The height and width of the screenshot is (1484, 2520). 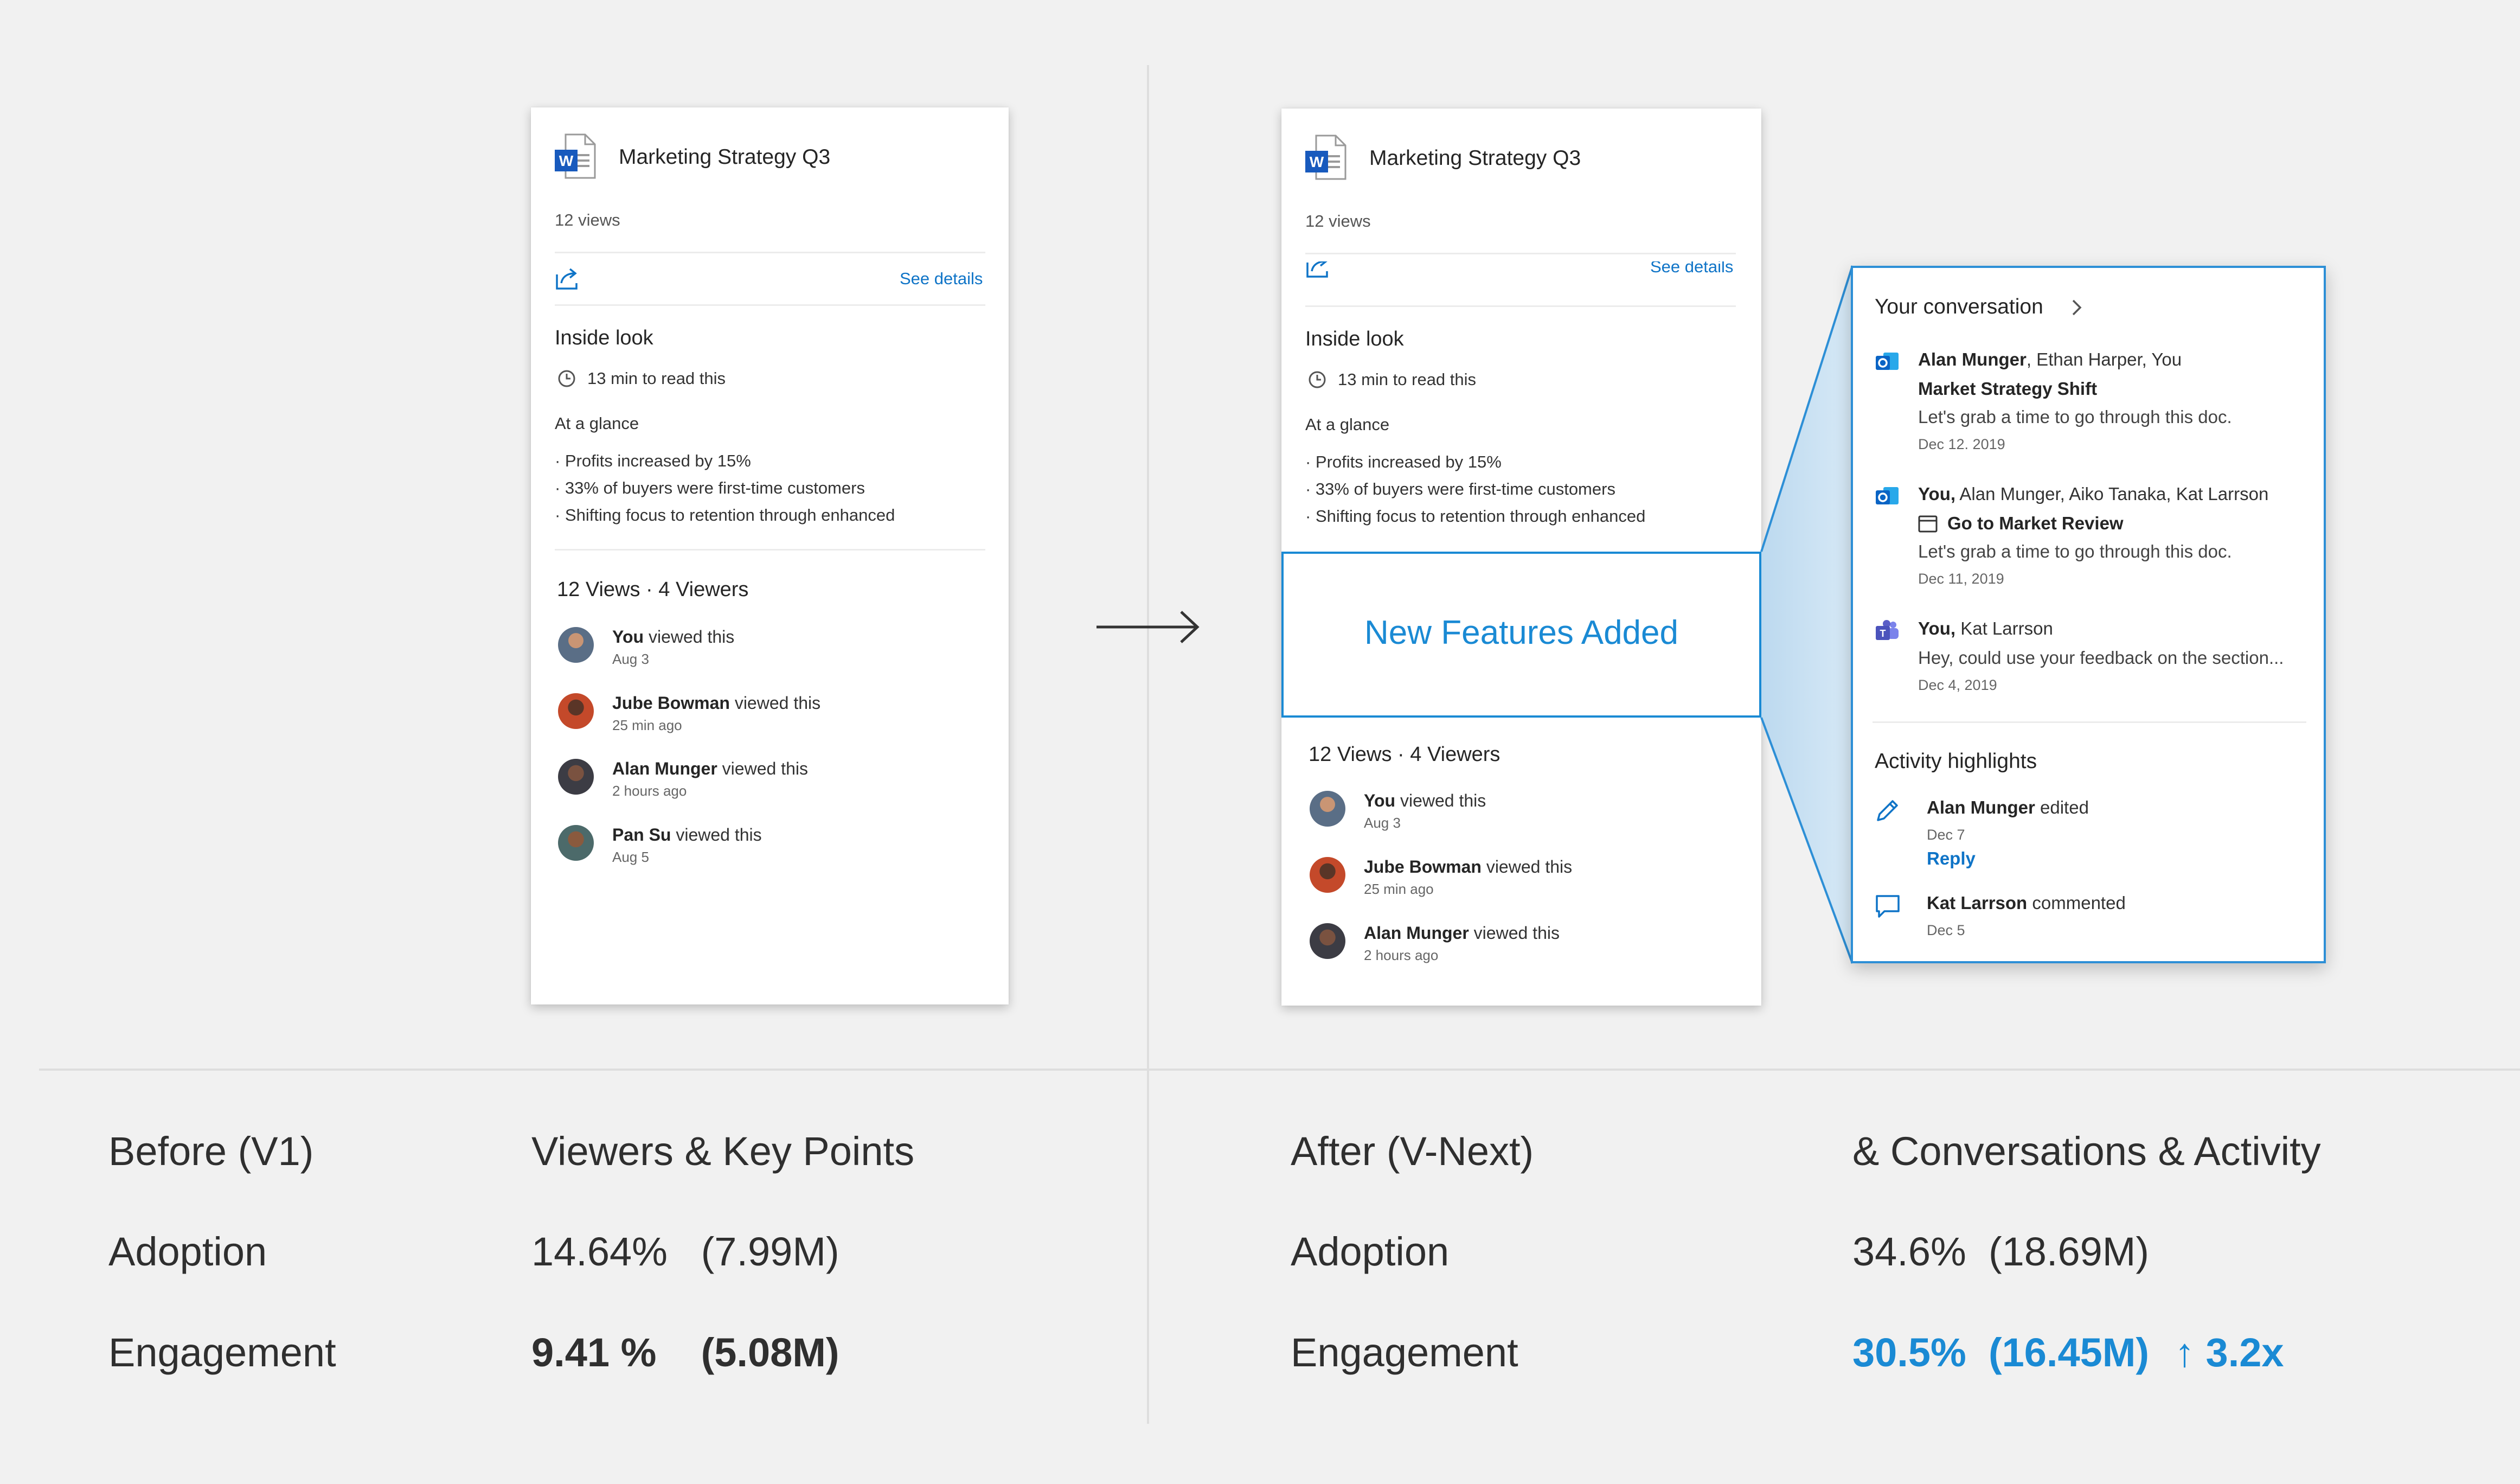 I want to click on adoption-label: Adoption, so click(x=1370, y=1251).